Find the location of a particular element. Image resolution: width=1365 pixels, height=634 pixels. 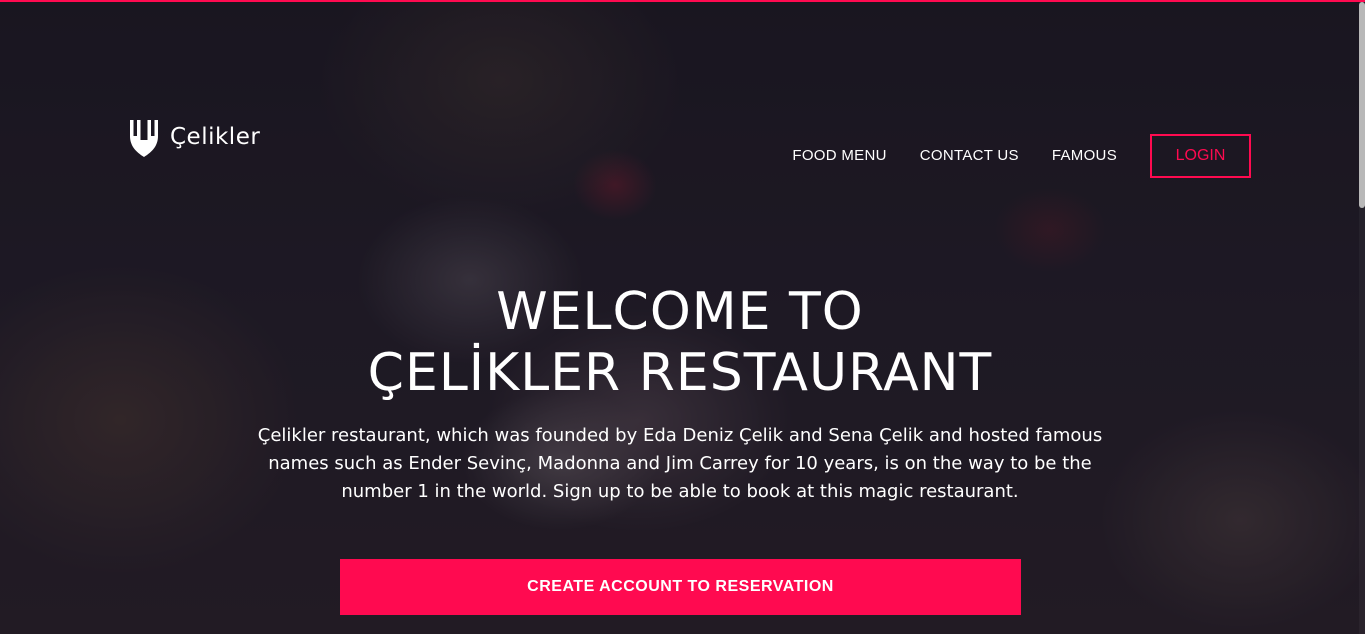

scrollbar-thumb is located at coordinates (1362, 105).